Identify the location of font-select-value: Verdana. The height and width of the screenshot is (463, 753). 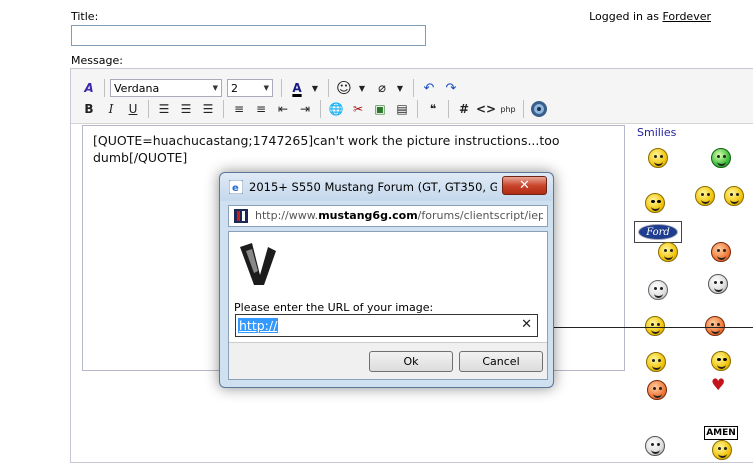
(137, 88).